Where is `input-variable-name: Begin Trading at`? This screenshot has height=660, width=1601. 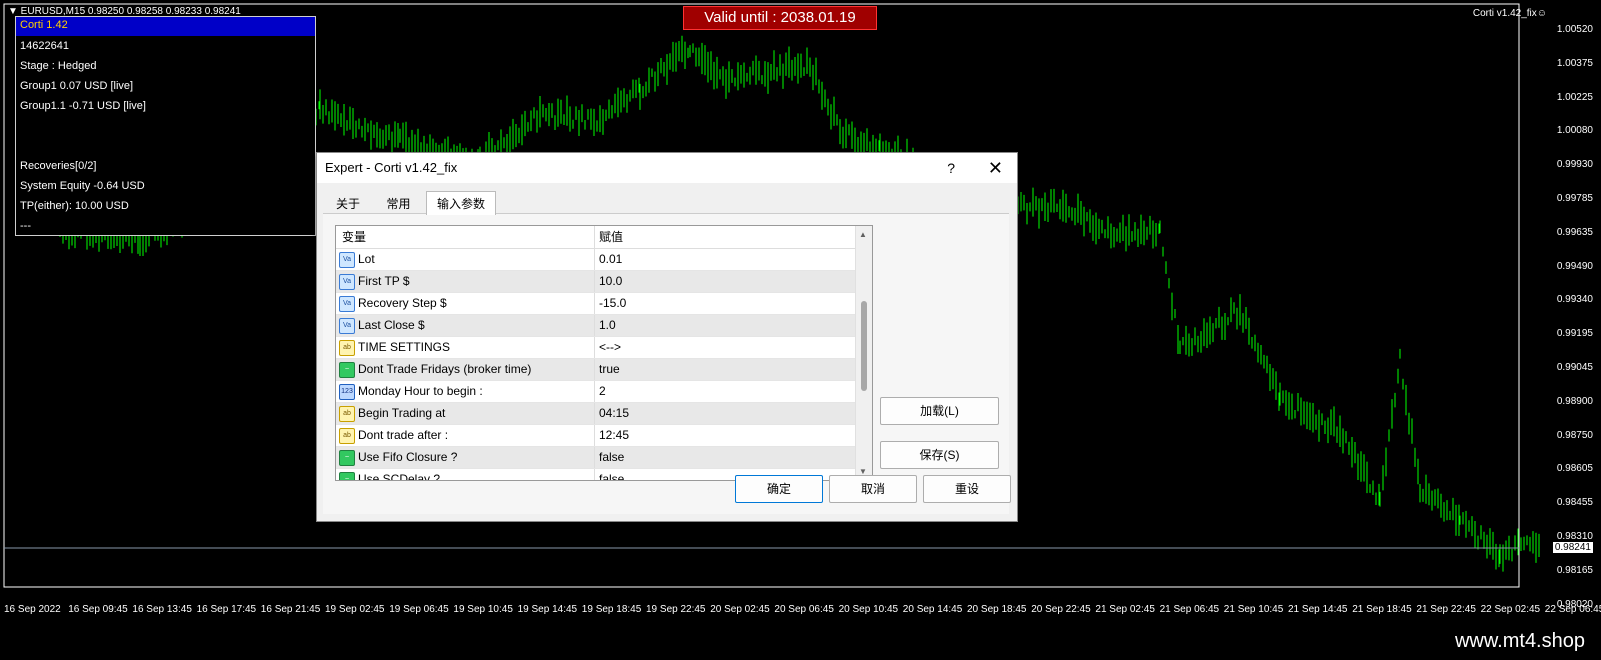
input-variable-name: Begin Trading at is located at coordinates (402, 413).